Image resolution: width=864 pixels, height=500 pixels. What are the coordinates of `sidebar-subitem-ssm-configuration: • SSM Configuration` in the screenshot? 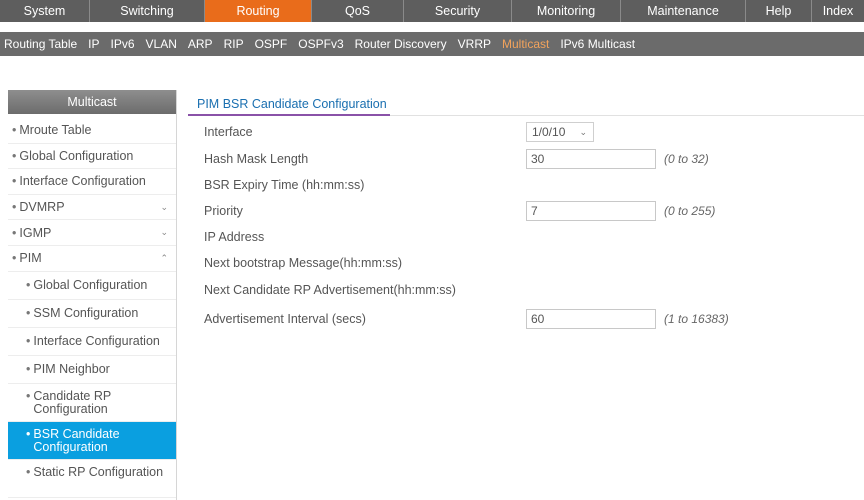 It's located at (92, 314).